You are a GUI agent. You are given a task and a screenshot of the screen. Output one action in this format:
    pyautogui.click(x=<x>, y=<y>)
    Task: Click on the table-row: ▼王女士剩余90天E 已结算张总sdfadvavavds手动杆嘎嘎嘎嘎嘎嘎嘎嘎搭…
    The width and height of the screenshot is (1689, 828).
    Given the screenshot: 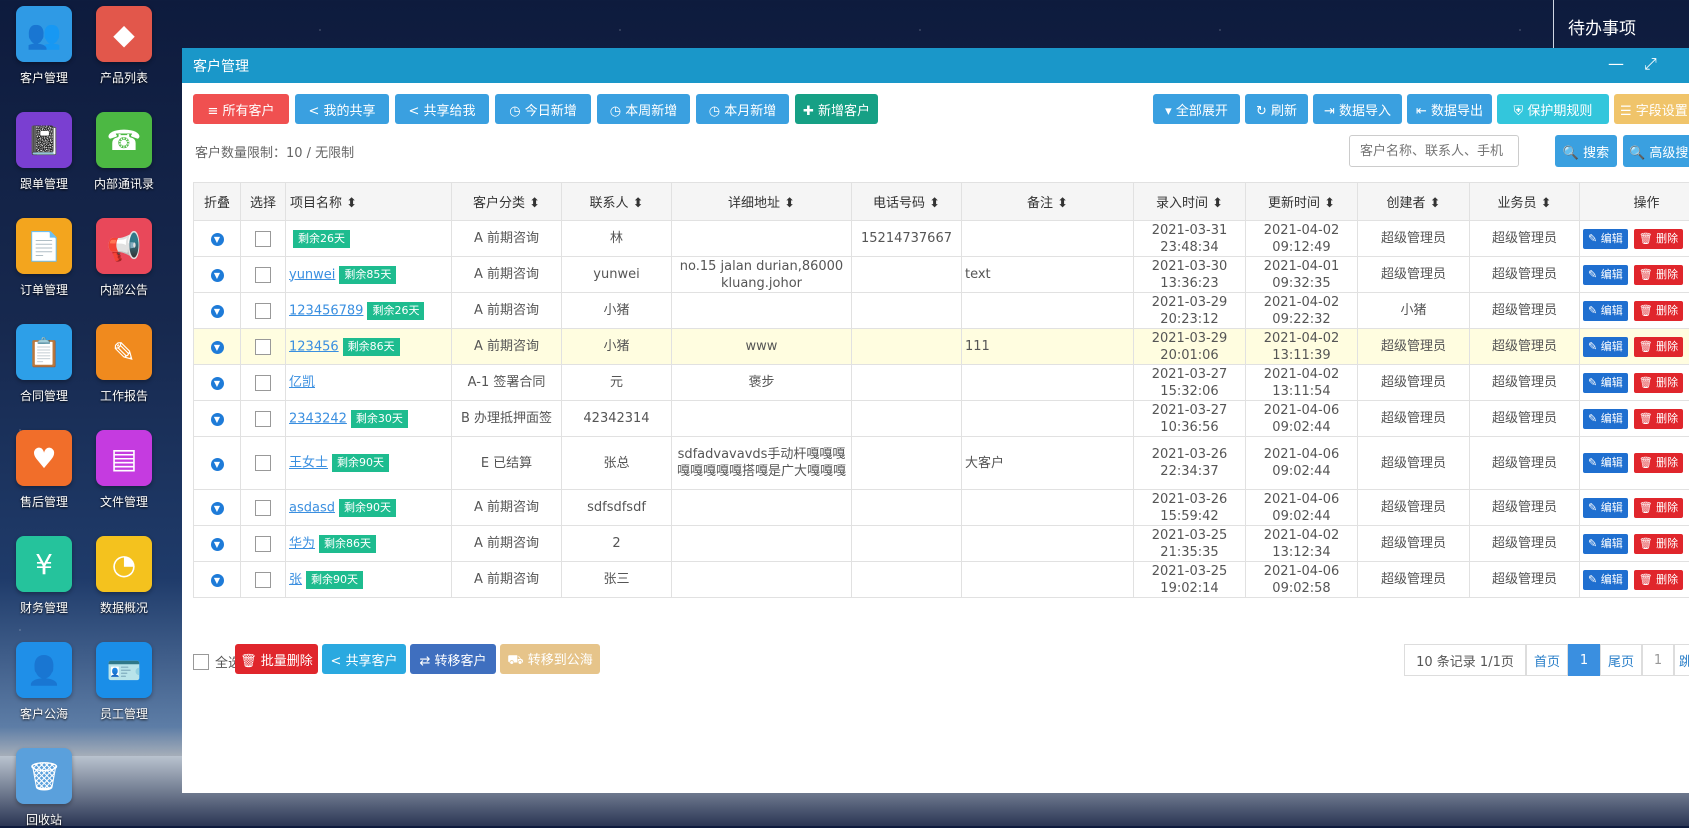 What is the action you would take?
    pyautogui.click(x=941, y=463)
    